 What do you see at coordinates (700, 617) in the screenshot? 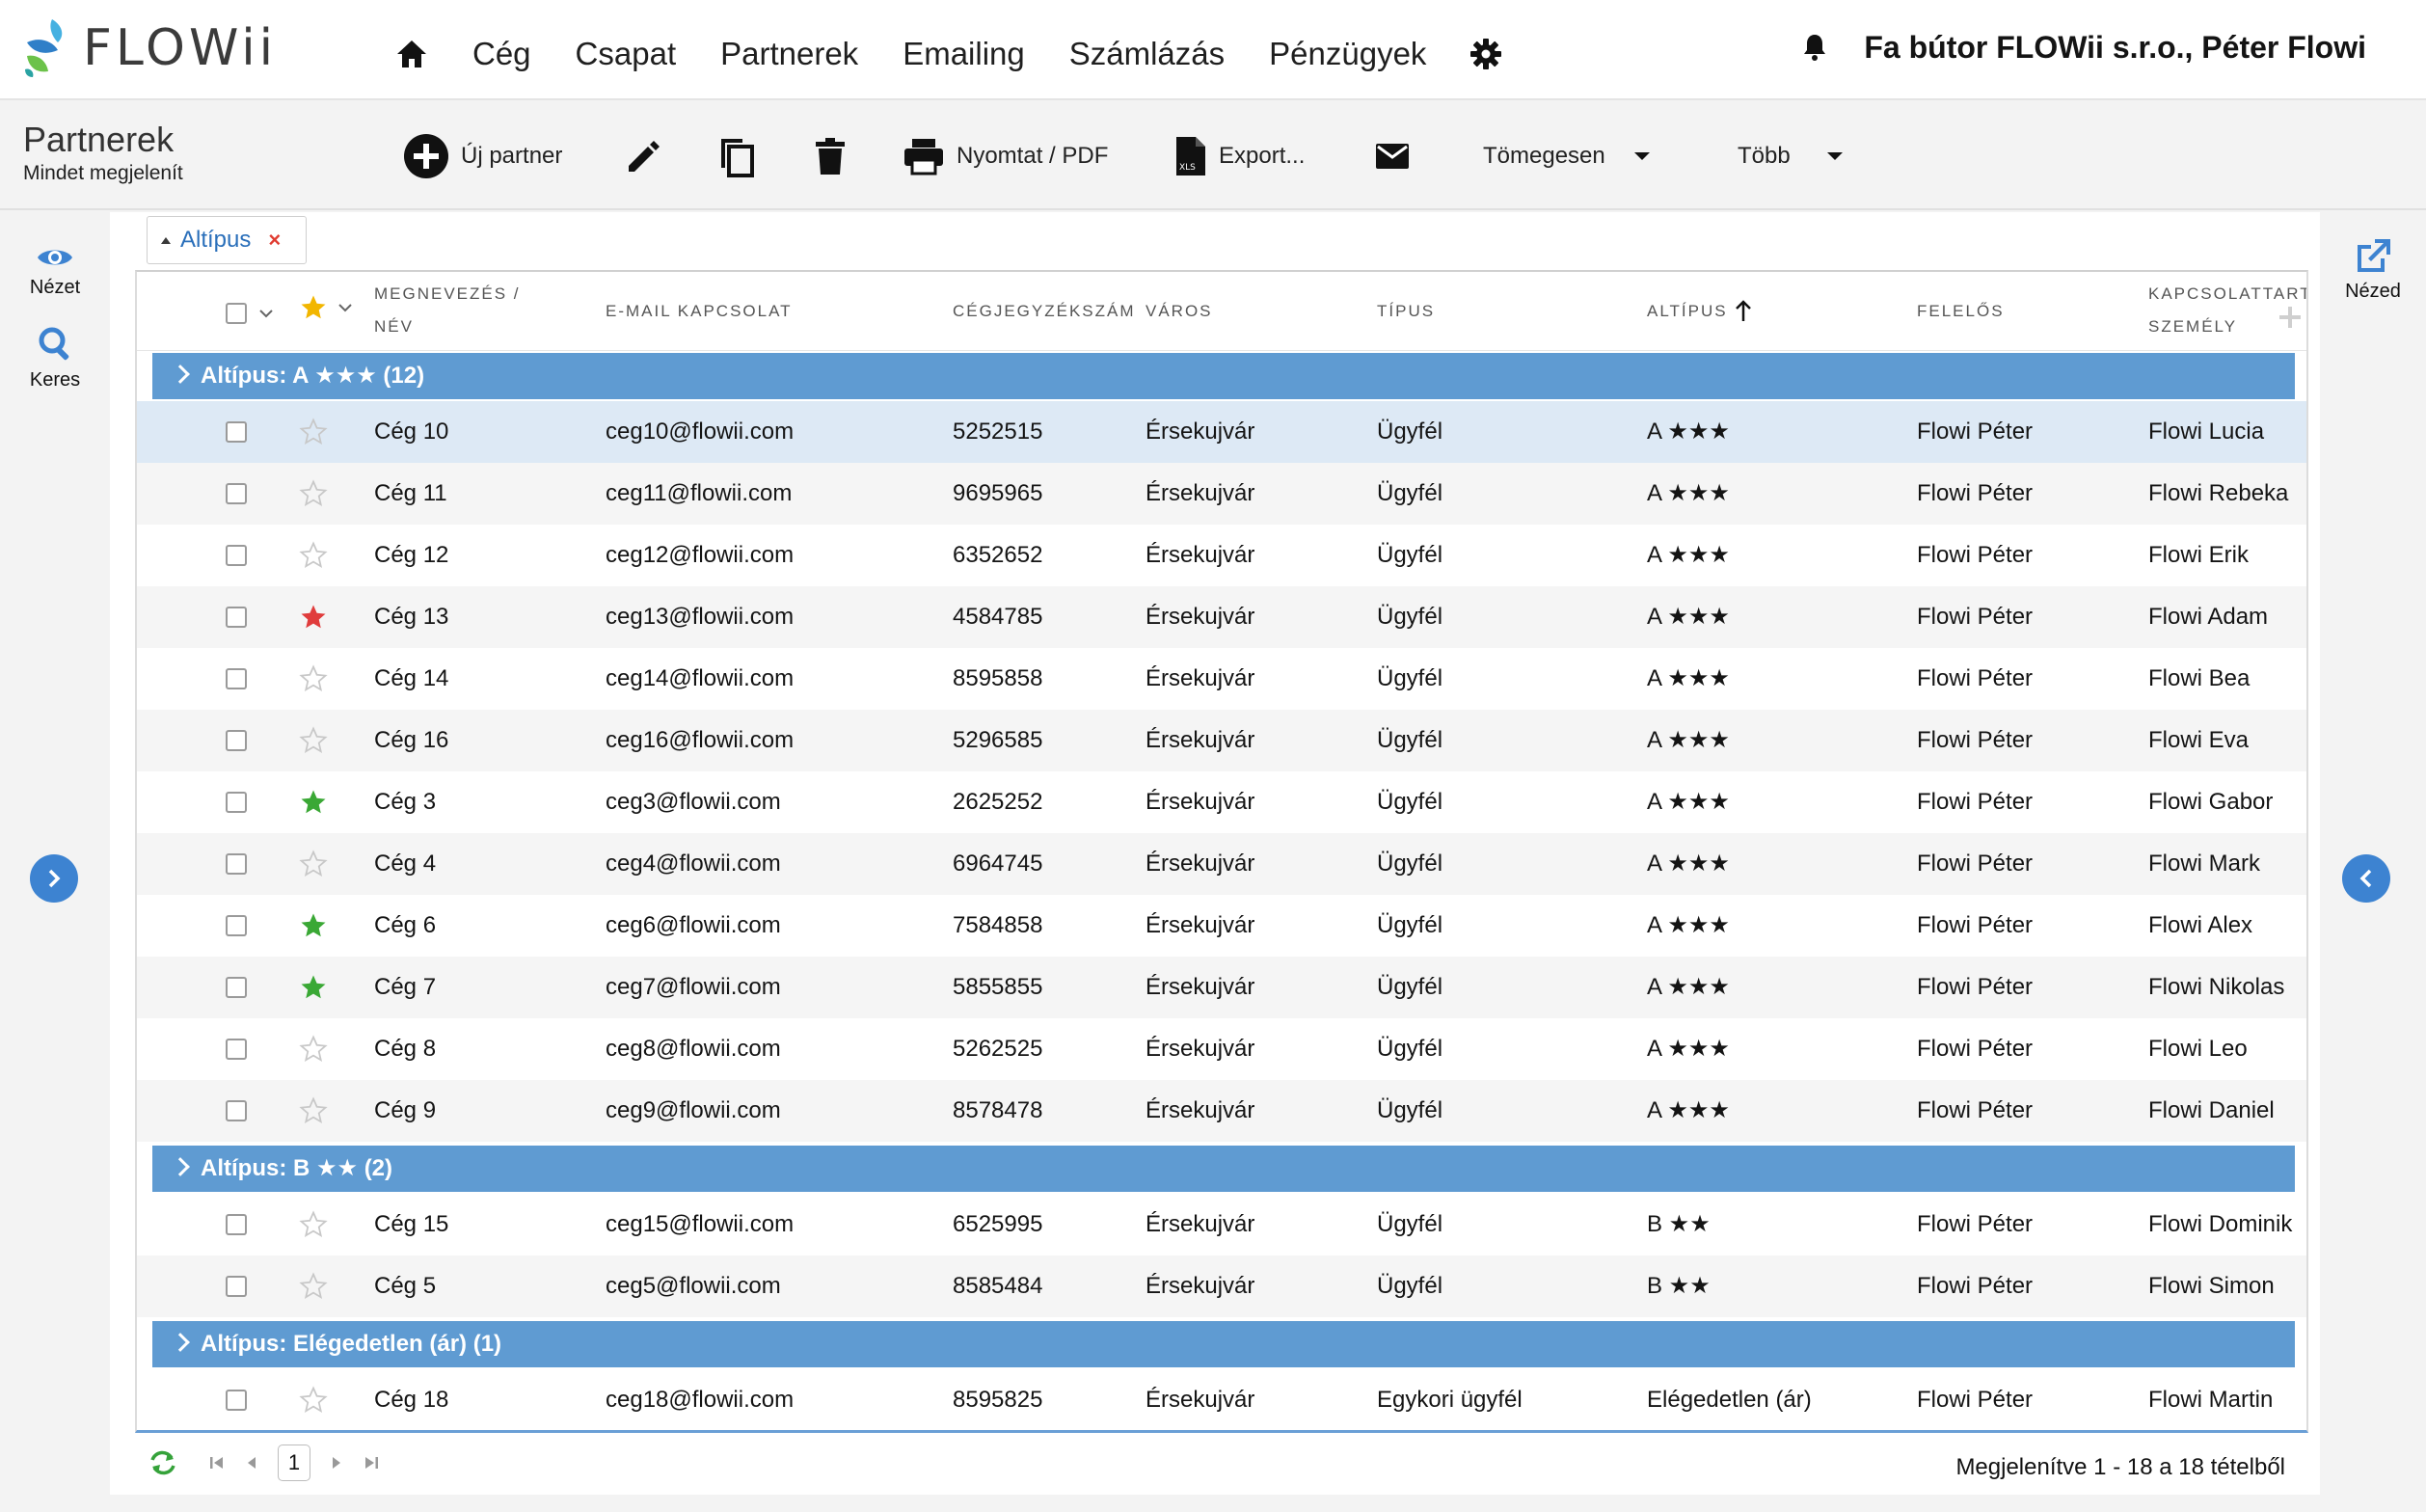
I see `cell-email: ceg13@flowii.com` at bounding box center [700, 617].